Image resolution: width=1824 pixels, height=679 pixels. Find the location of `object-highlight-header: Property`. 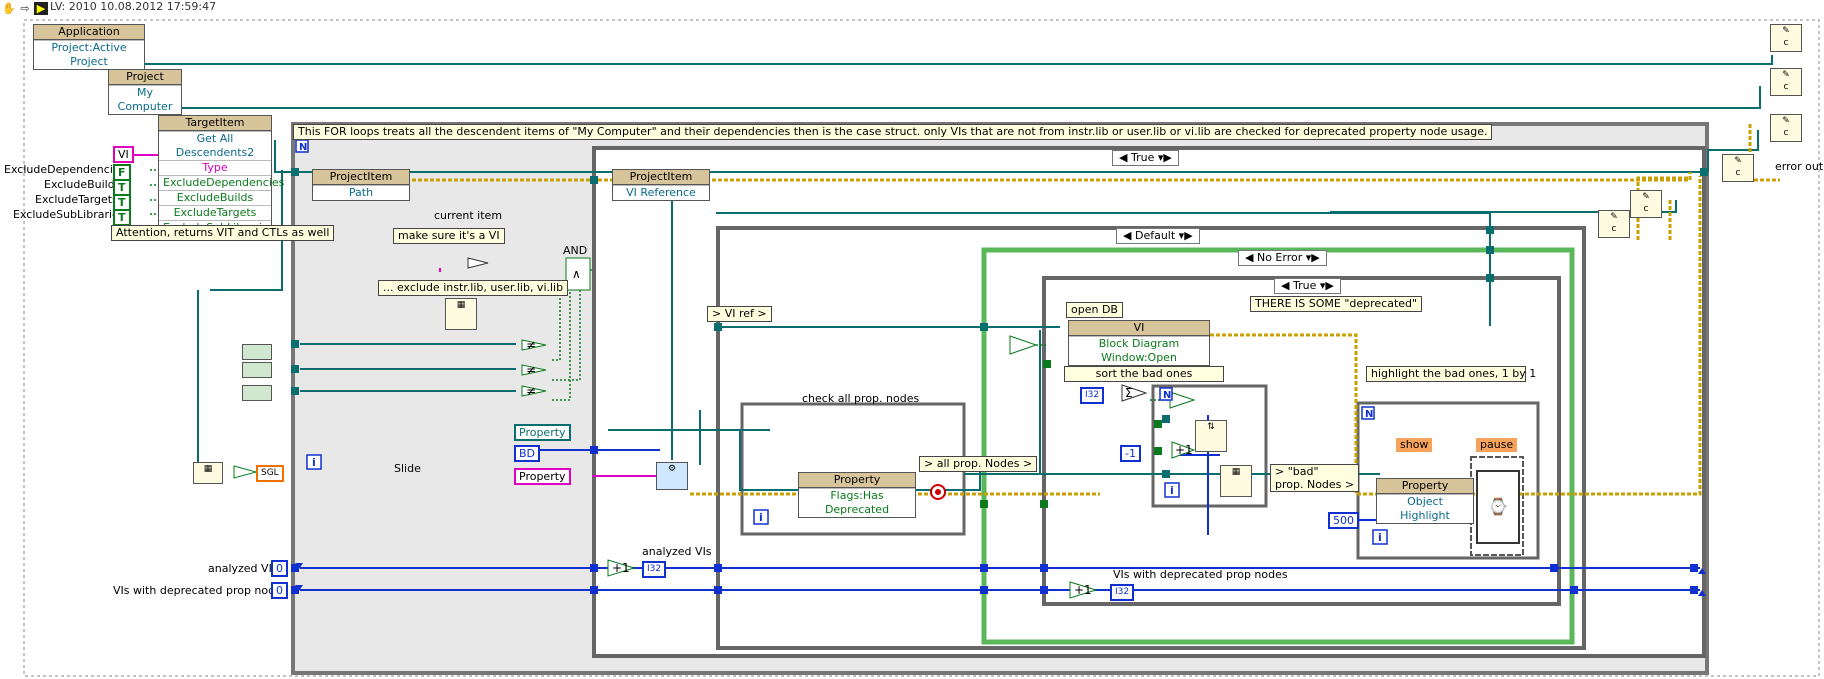

object-highlight-header: Property is located at coordinates (1425, 486).